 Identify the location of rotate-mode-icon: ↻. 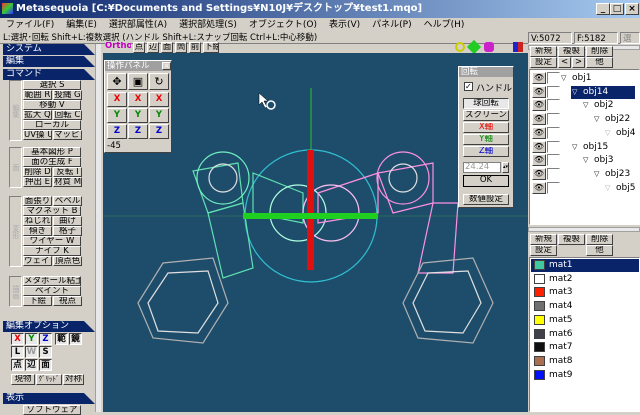
(159, 81).